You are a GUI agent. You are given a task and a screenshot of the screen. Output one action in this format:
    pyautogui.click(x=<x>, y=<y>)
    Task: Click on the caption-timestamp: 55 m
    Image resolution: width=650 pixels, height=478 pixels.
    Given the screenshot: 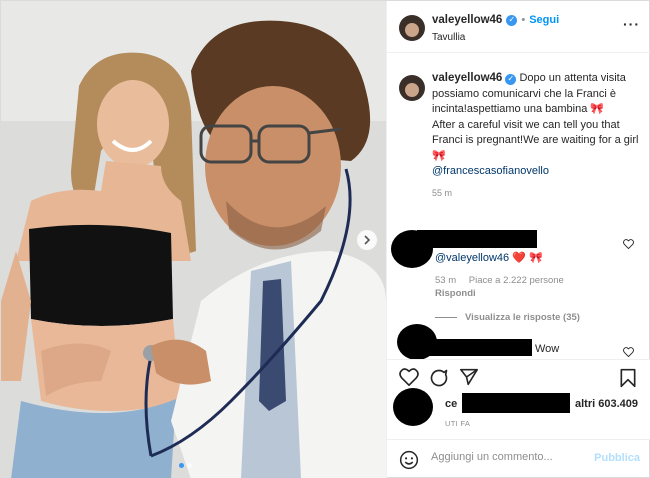 What is the action you would take?
    pyautogui.click(x=538, y=193)
    